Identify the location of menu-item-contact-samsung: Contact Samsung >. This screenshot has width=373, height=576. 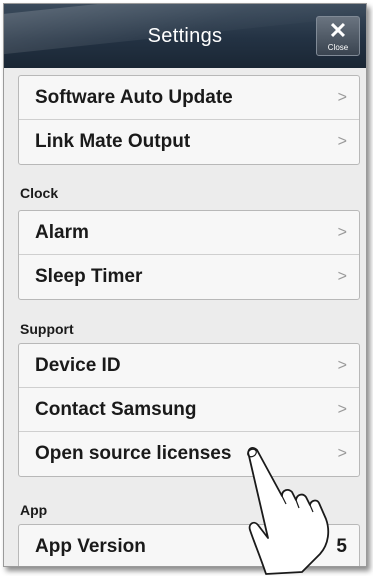
(189, 410).